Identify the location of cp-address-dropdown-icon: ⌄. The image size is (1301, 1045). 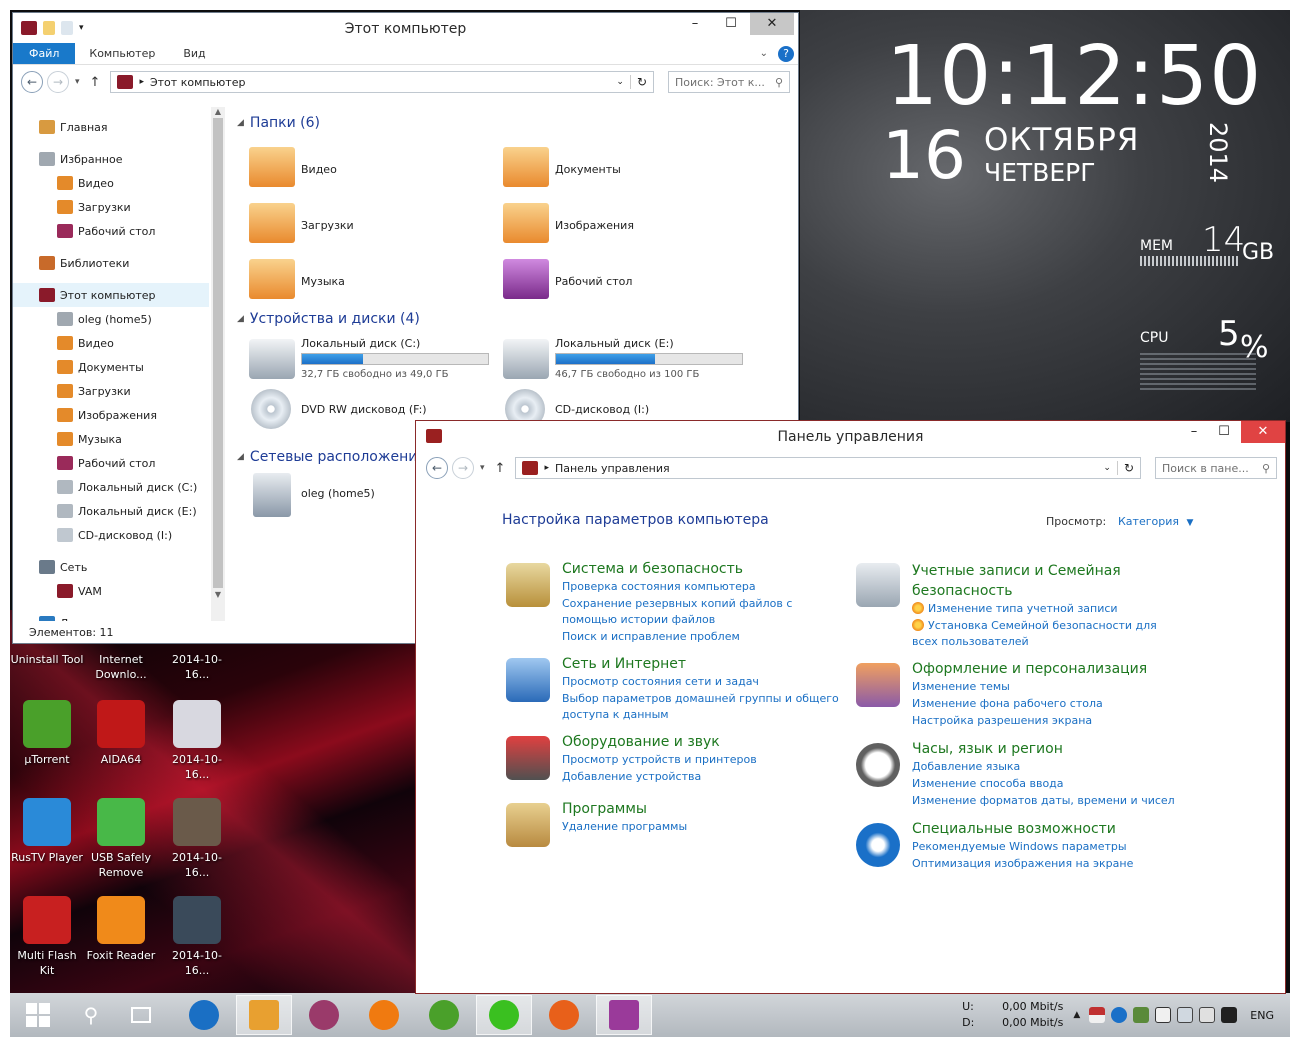
(1107, 468).